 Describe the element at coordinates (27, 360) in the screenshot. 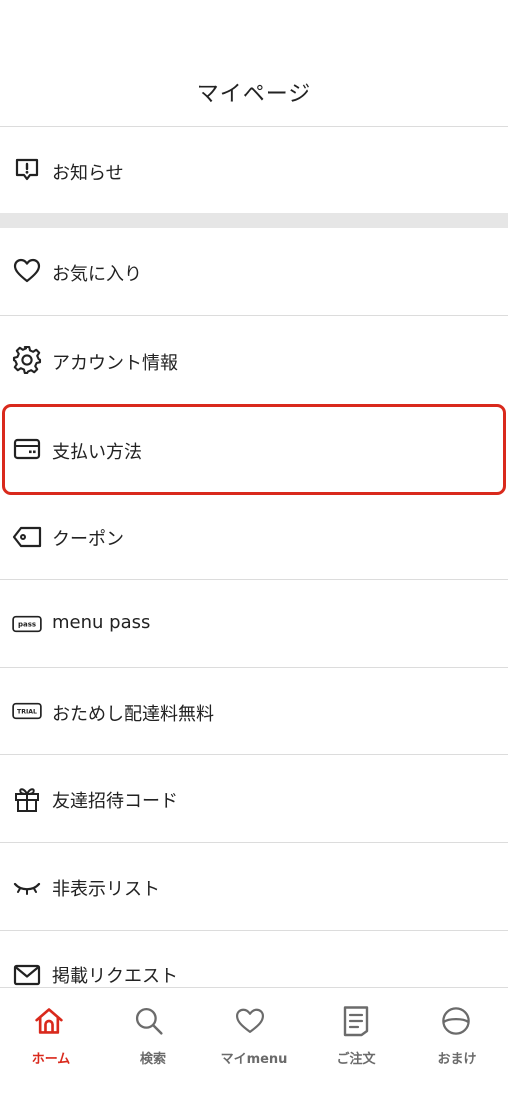

I see `gear-icon` at that location.